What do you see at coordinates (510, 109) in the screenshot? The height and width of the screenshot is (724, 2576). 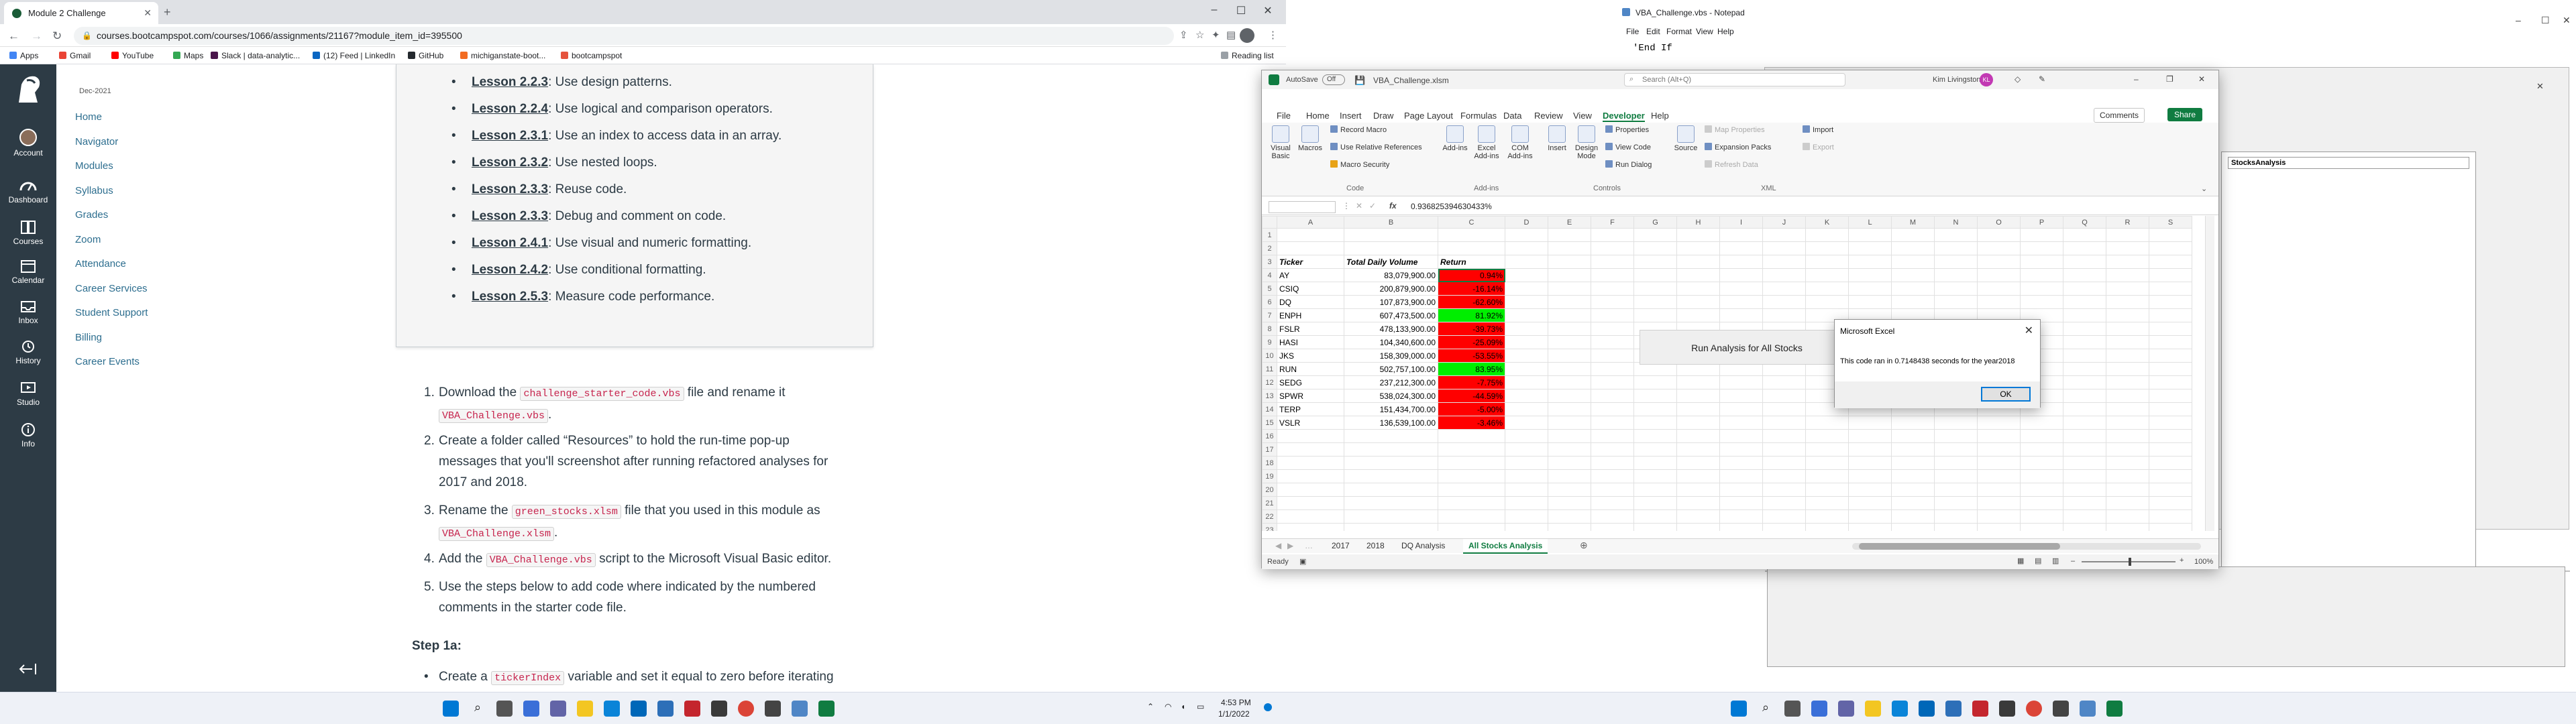 I see `lesson-link: Lesson 2.2.4` at bounding box center [510, 109].